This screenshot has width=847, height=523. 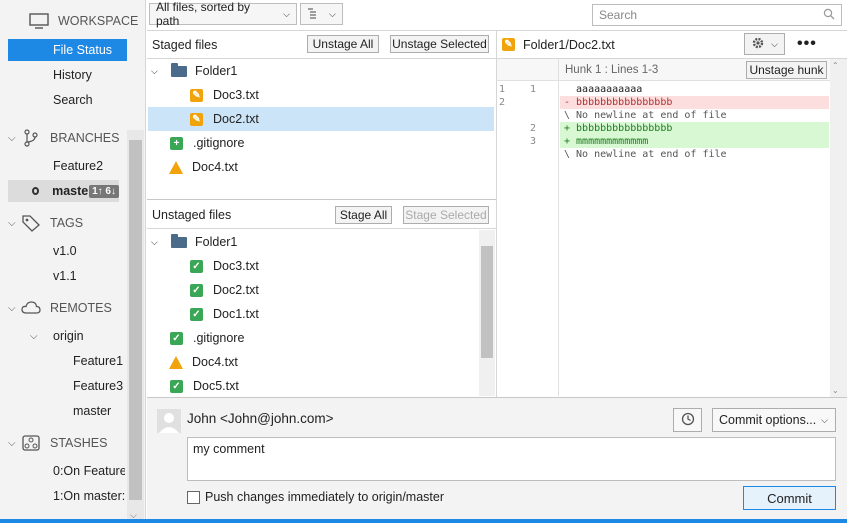 I want to click on diff-settings-button: ⌵, so click(x=764, y=44).